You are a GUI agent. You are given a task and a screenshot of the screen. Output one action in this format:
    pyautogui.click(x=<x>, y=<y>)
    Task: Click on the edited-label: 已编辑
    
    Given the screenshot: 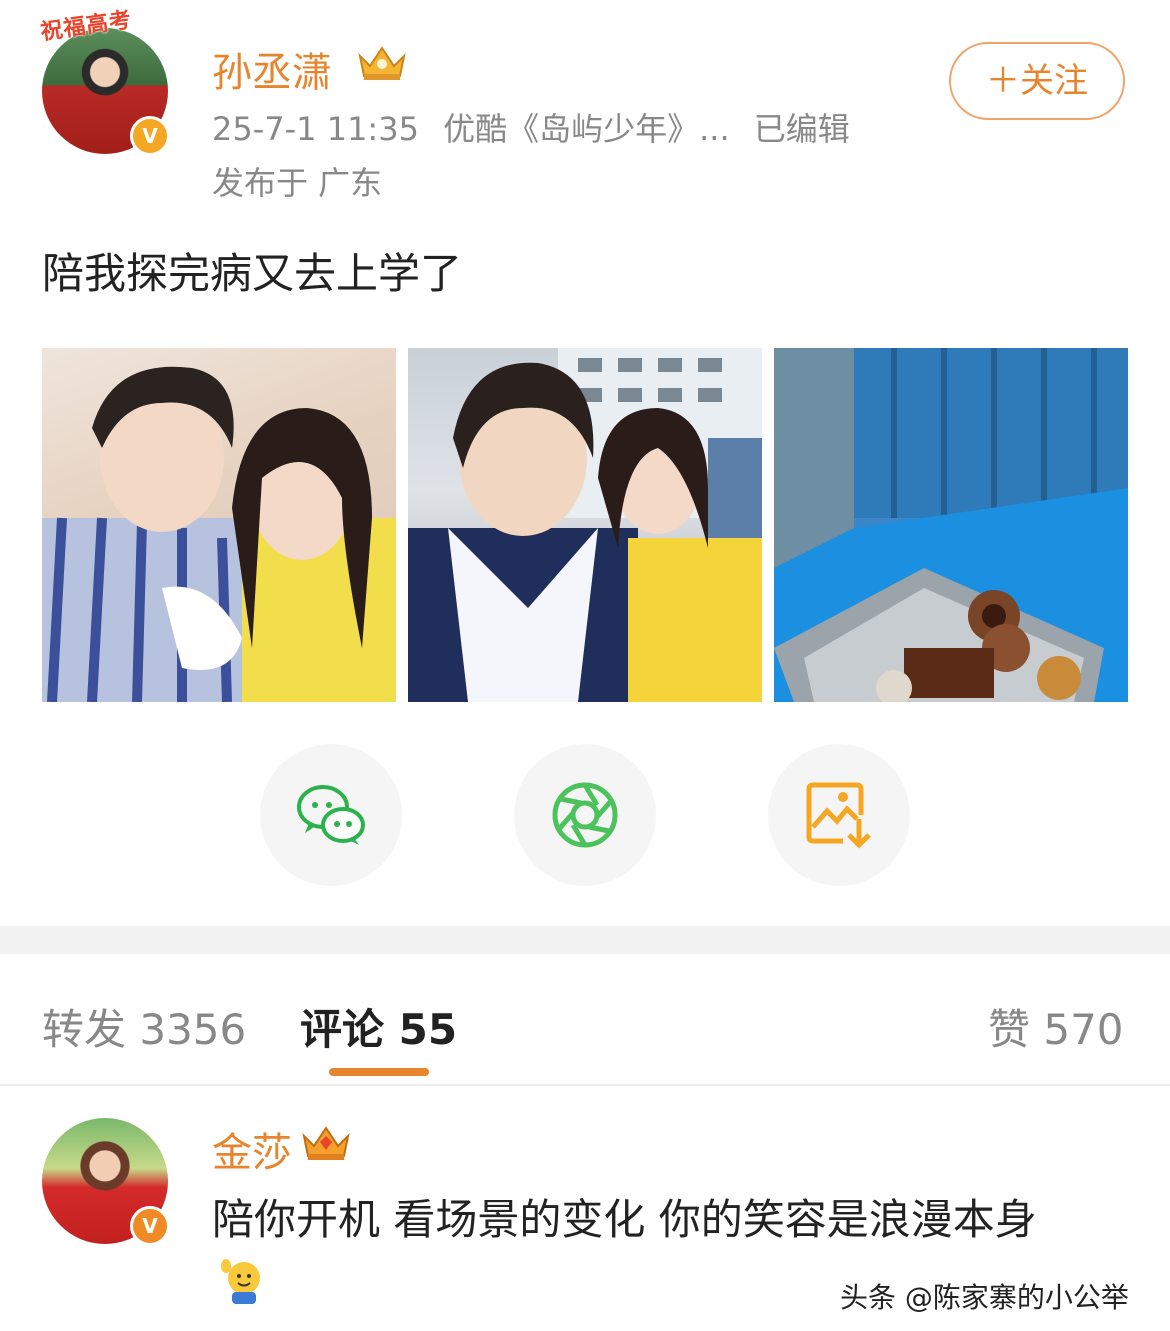 What is the action you would take?
    pyautogui.click(x=801, y=129)
    